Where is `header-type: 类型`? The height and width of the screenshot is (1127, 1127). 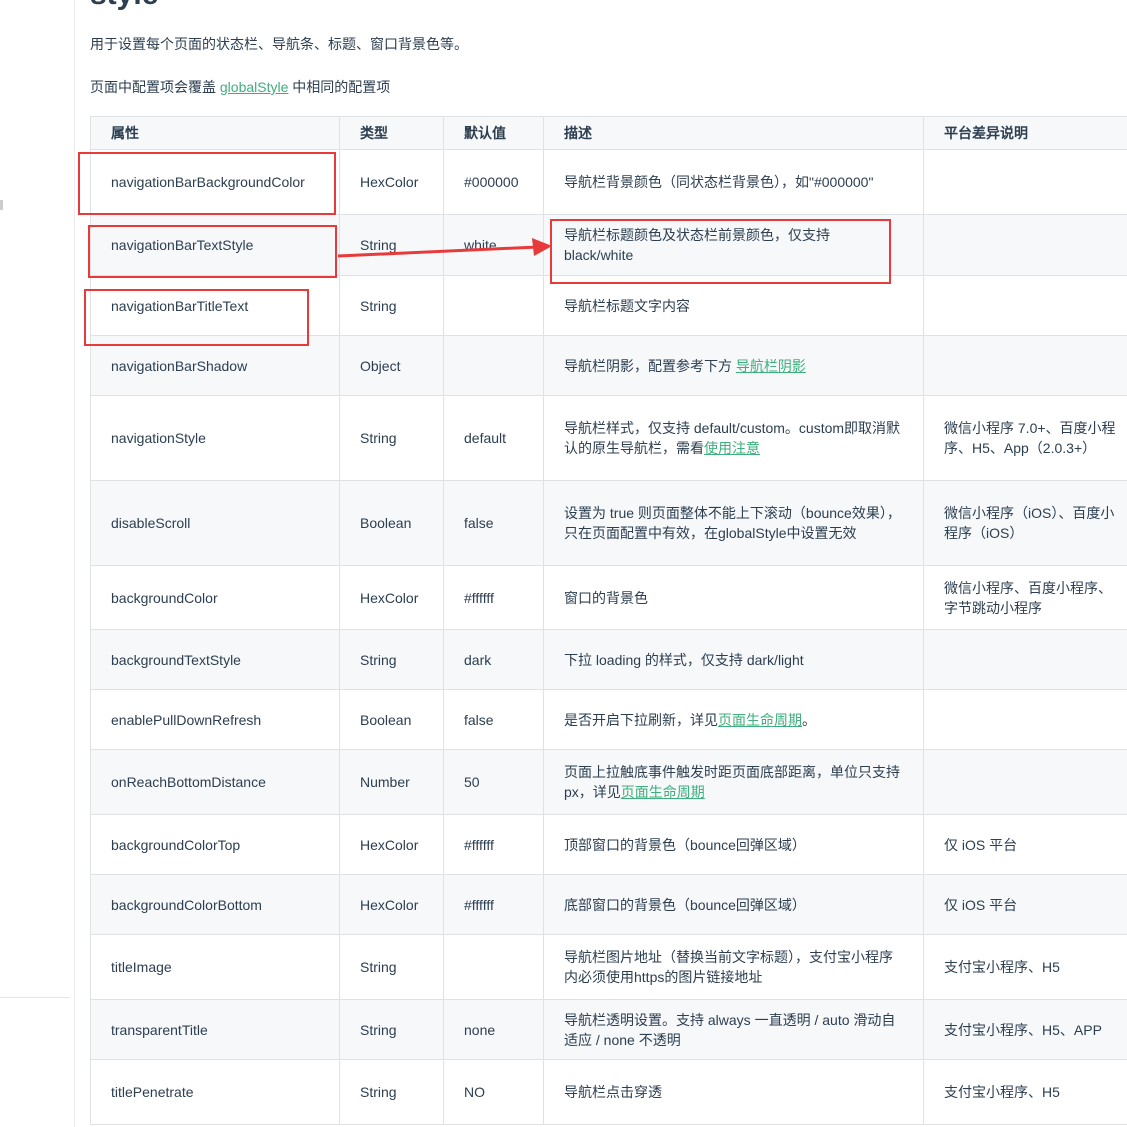
header-type: 类型 is located at coordinates (391, 133).